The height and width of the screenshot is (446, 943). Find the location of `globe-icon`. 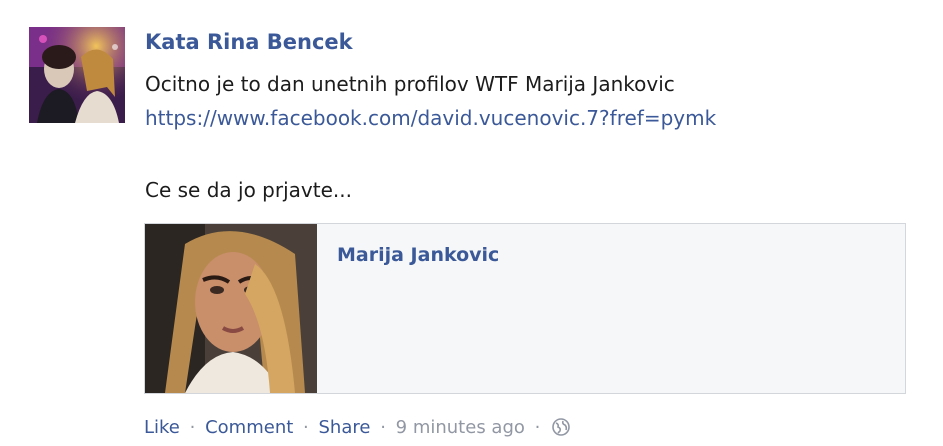

globe-icon is located at coordinates (561, 429).